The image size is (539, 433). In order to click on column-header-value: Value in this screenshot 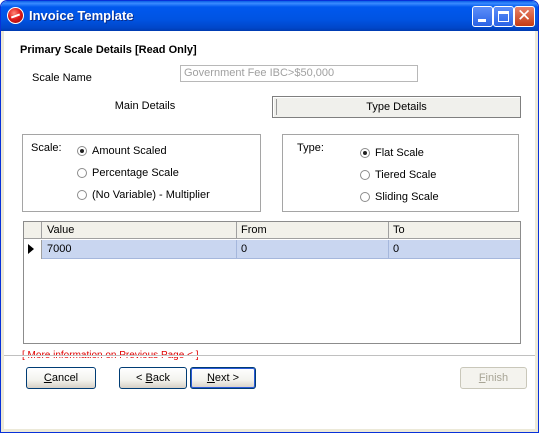, I will do `click(140, 230)`.